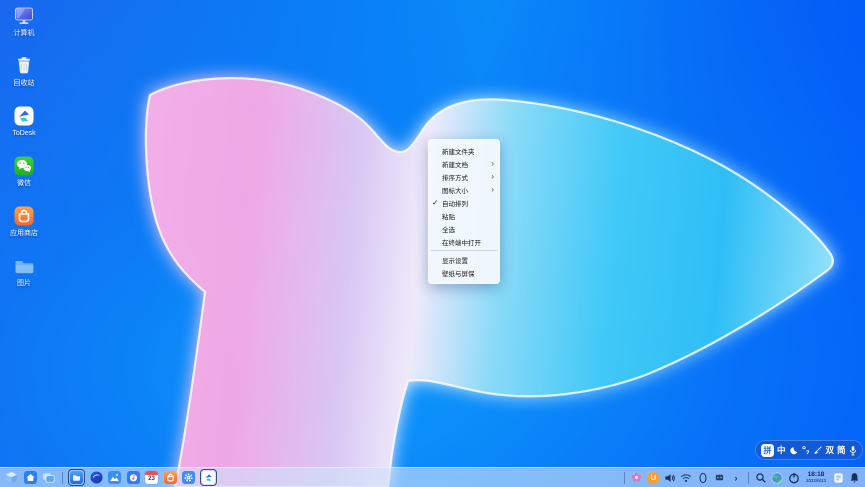 The width and height of the screenshot is (865, 487). What do you see at coordinates (793, 477) in the screenshot?
I see `power-icon` at bounding box center [793, 477].